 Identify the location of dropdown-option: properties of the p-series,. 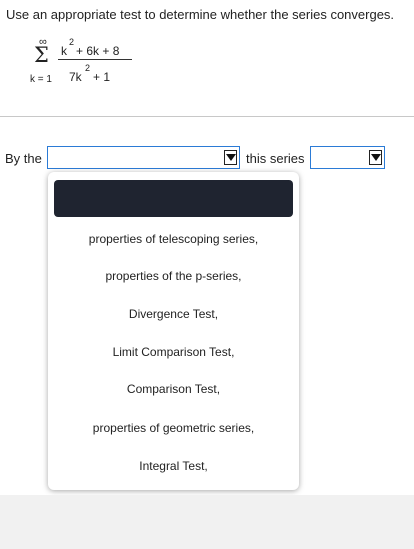
(173, 276).